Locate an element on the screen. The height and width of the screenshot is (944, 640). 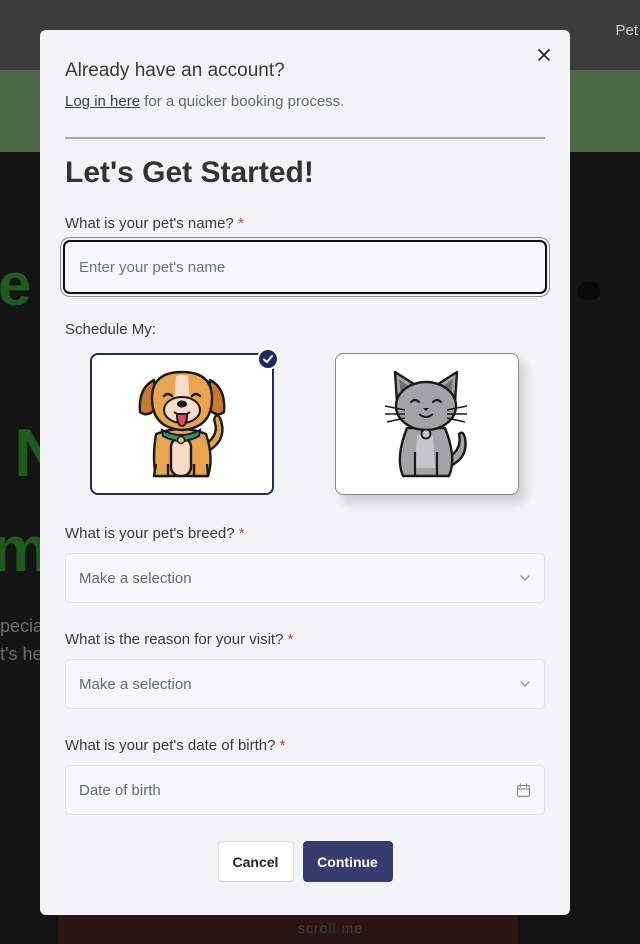
login-link: Log in here is located at coordinates (102, 101).